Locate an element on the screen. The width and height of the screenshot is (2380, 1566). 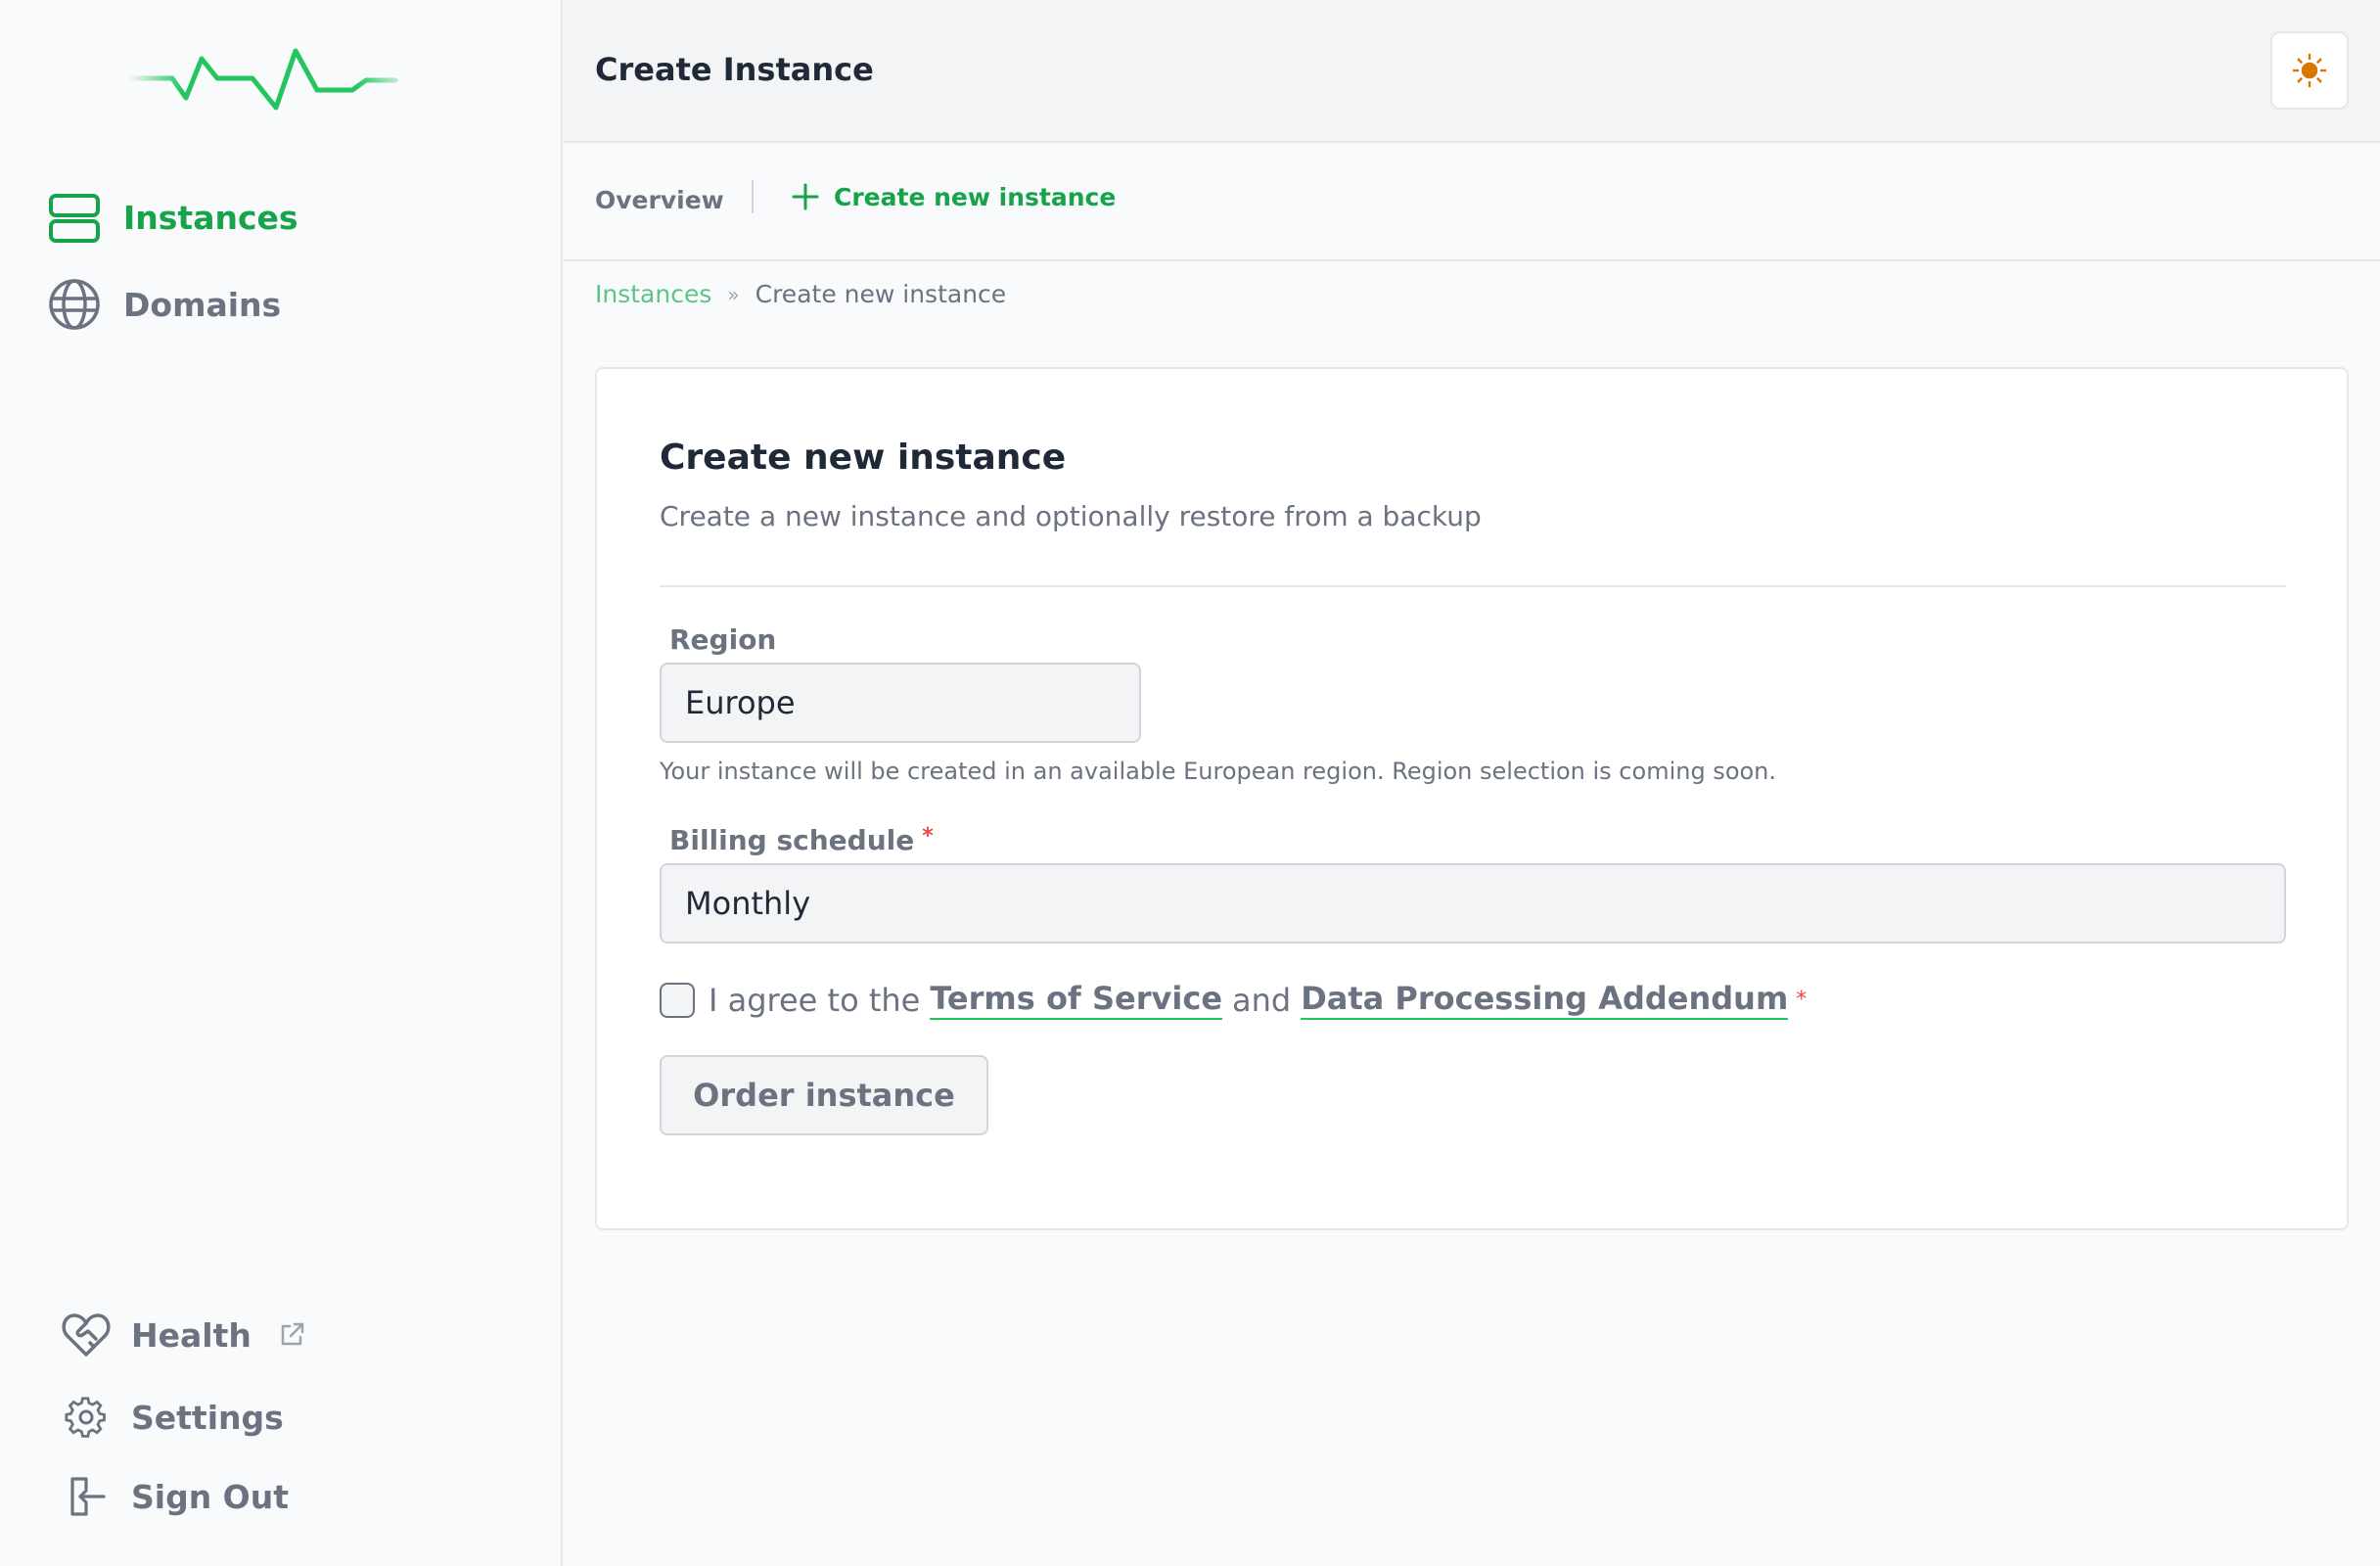
sidebar-item-domains: Domains is located at coordinates (164, 305).